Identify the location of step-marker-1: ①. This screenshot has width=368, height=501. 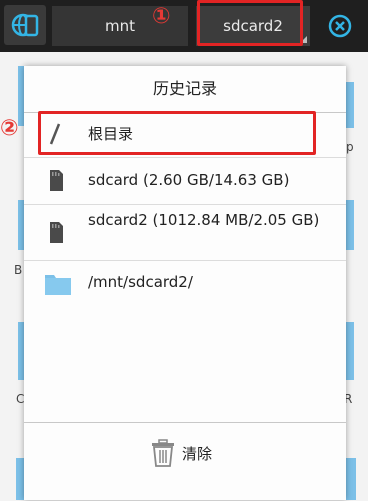
(161, 16).